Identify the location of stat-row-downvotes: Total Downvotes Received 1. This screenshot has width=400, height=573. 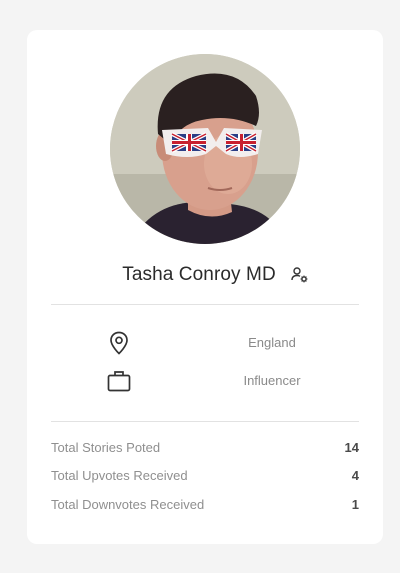
(205, 506).